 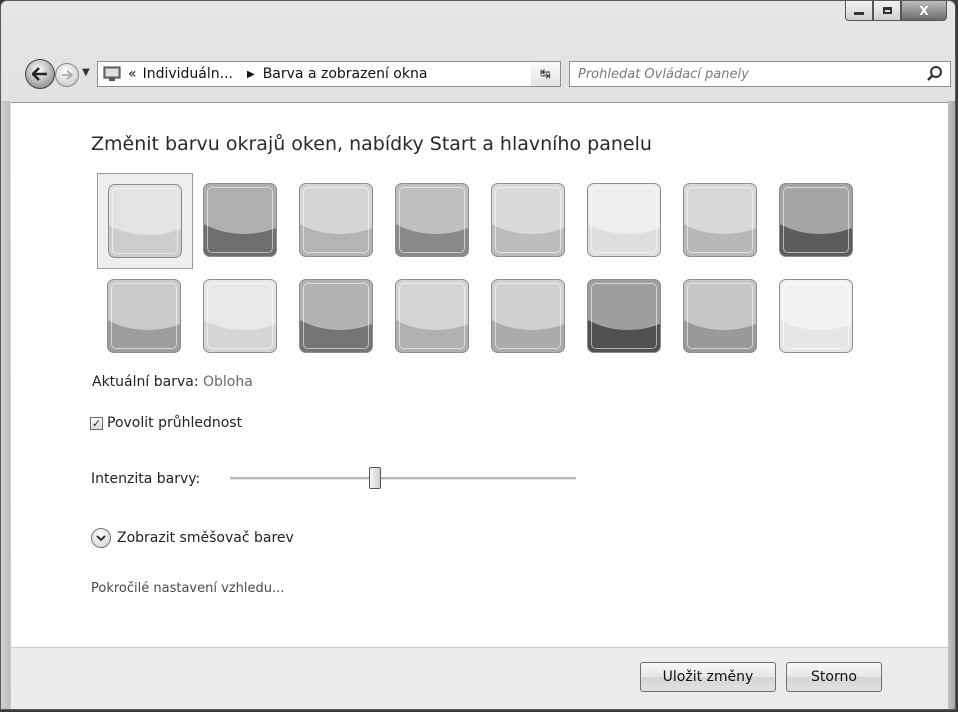 I want to click on refresh-button: ↹, so click(x=546, y=74).